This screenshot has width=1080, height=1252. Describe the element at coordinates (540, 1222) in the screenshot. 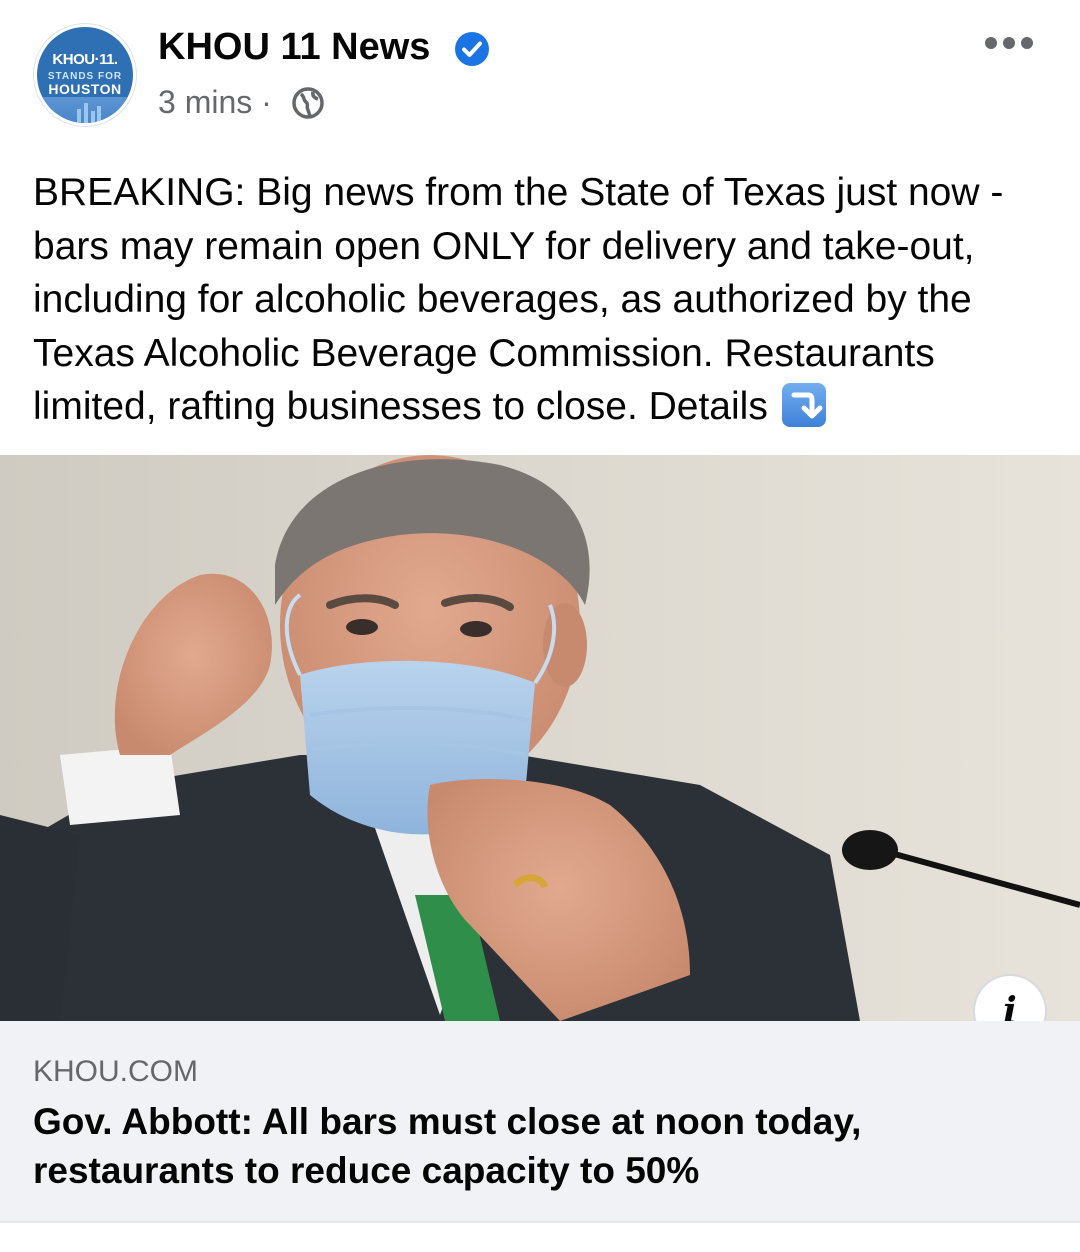

I see `divider` at that location.